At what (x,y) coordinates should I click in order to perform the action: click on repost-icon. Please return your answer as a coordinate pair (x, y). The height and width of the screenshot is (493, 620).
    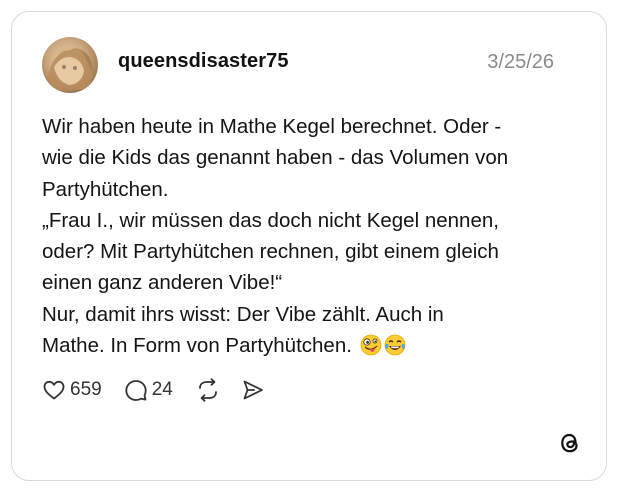
    Looking at the image, I should click on (207, 390).